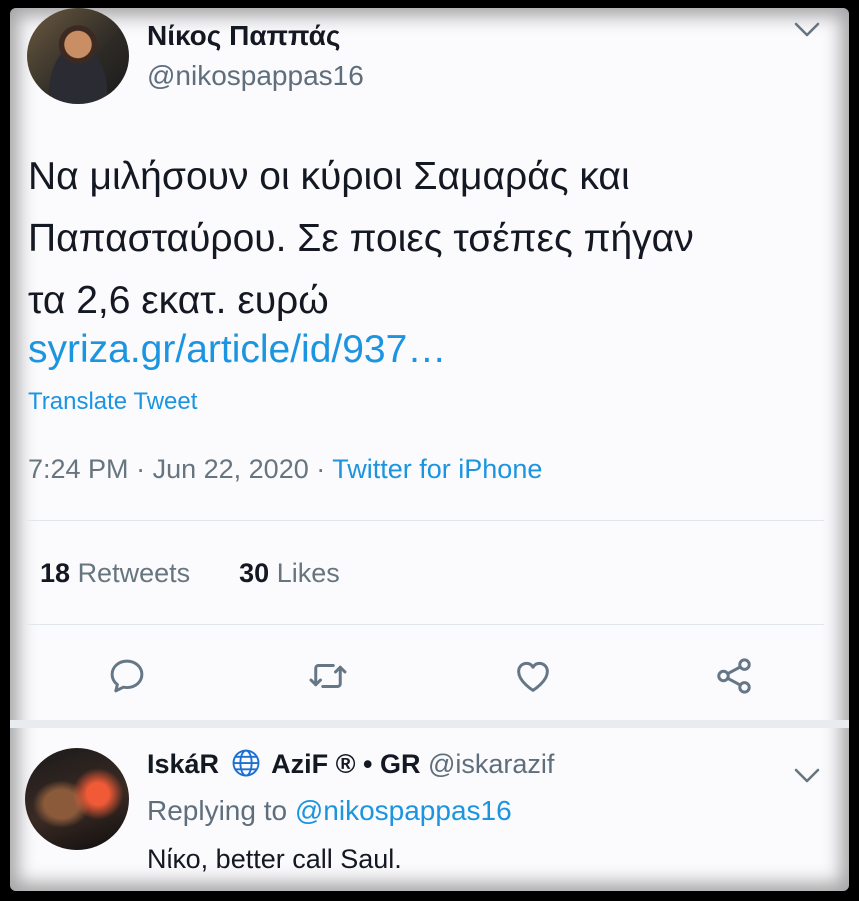 The image size is (859, 901). What do you see at coordinates (78, 56) in the screenshot?
I see `author-avatar` at bounding box center [78, 56].